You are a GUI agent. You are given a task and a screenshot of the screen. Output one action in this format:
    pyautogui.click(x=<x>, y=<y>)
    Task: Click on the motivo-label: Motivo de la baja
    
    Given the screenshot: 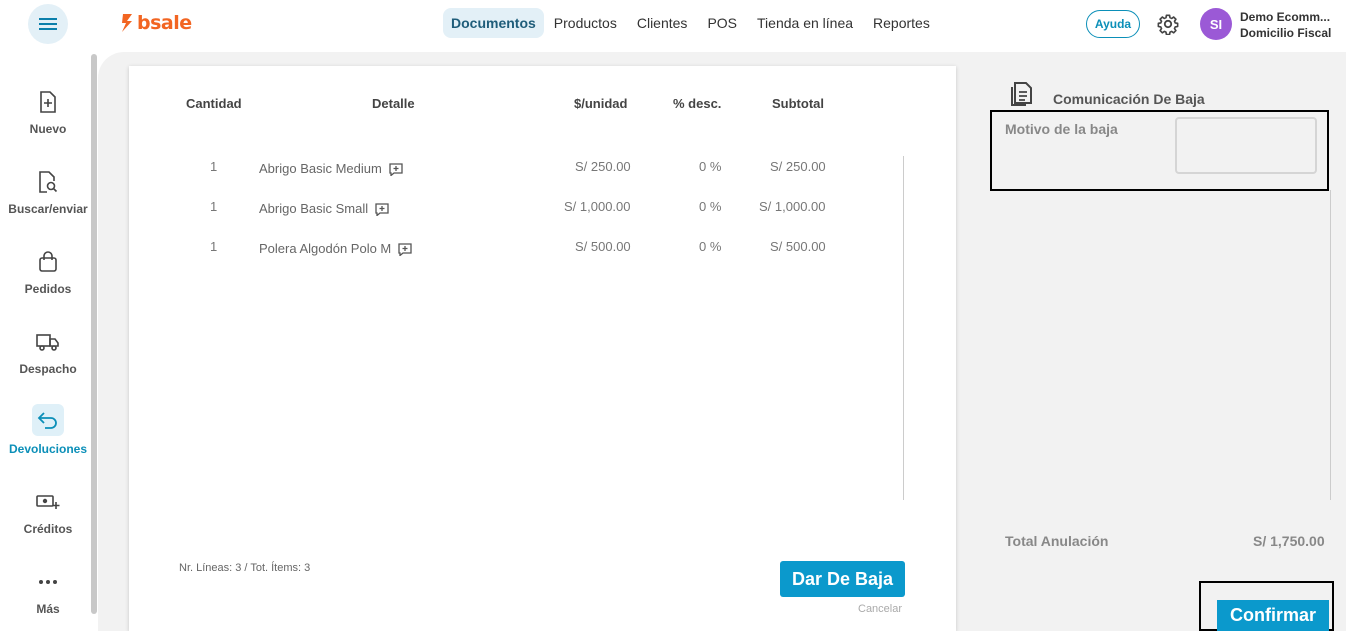 What is the action you would take?
    pyautogui.click(x=1061, y=129)
    